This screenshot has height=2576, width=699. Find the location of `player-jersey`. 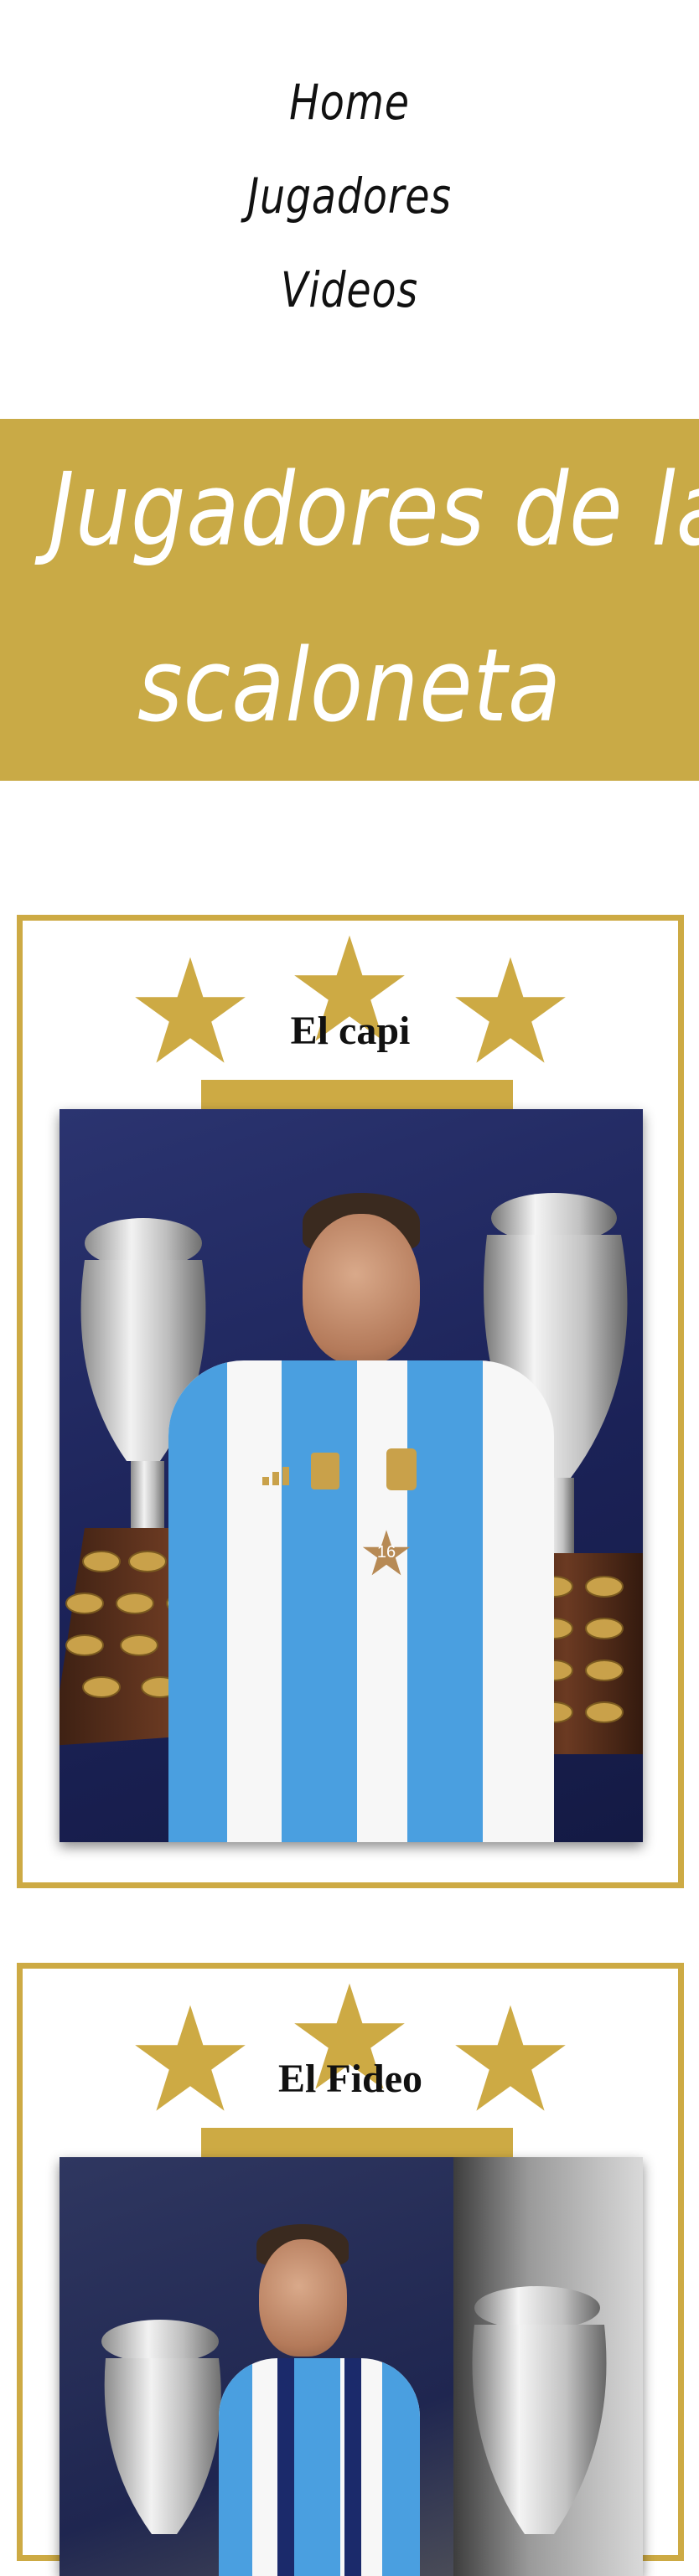

player-jersey is located at coordinates (319, 2467).